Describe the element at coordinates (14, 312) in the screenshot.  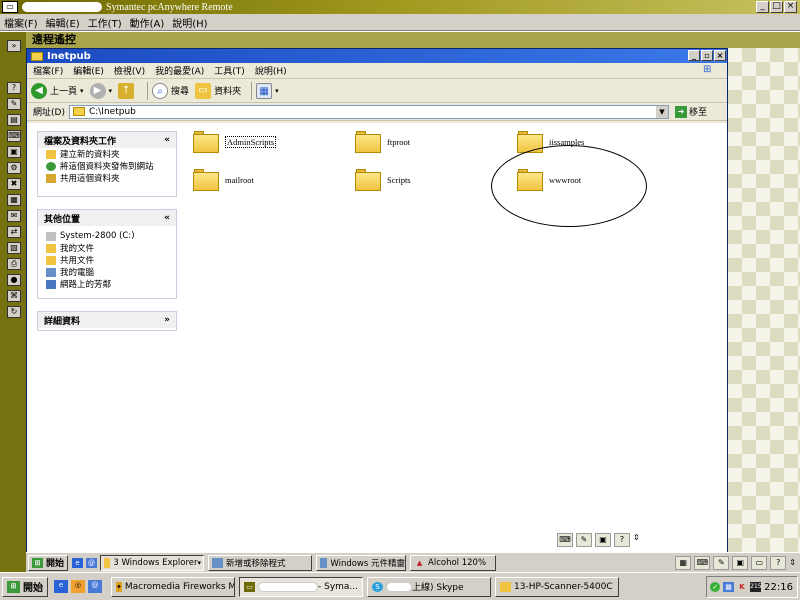
I see `restart-icon: ↻` at that location.